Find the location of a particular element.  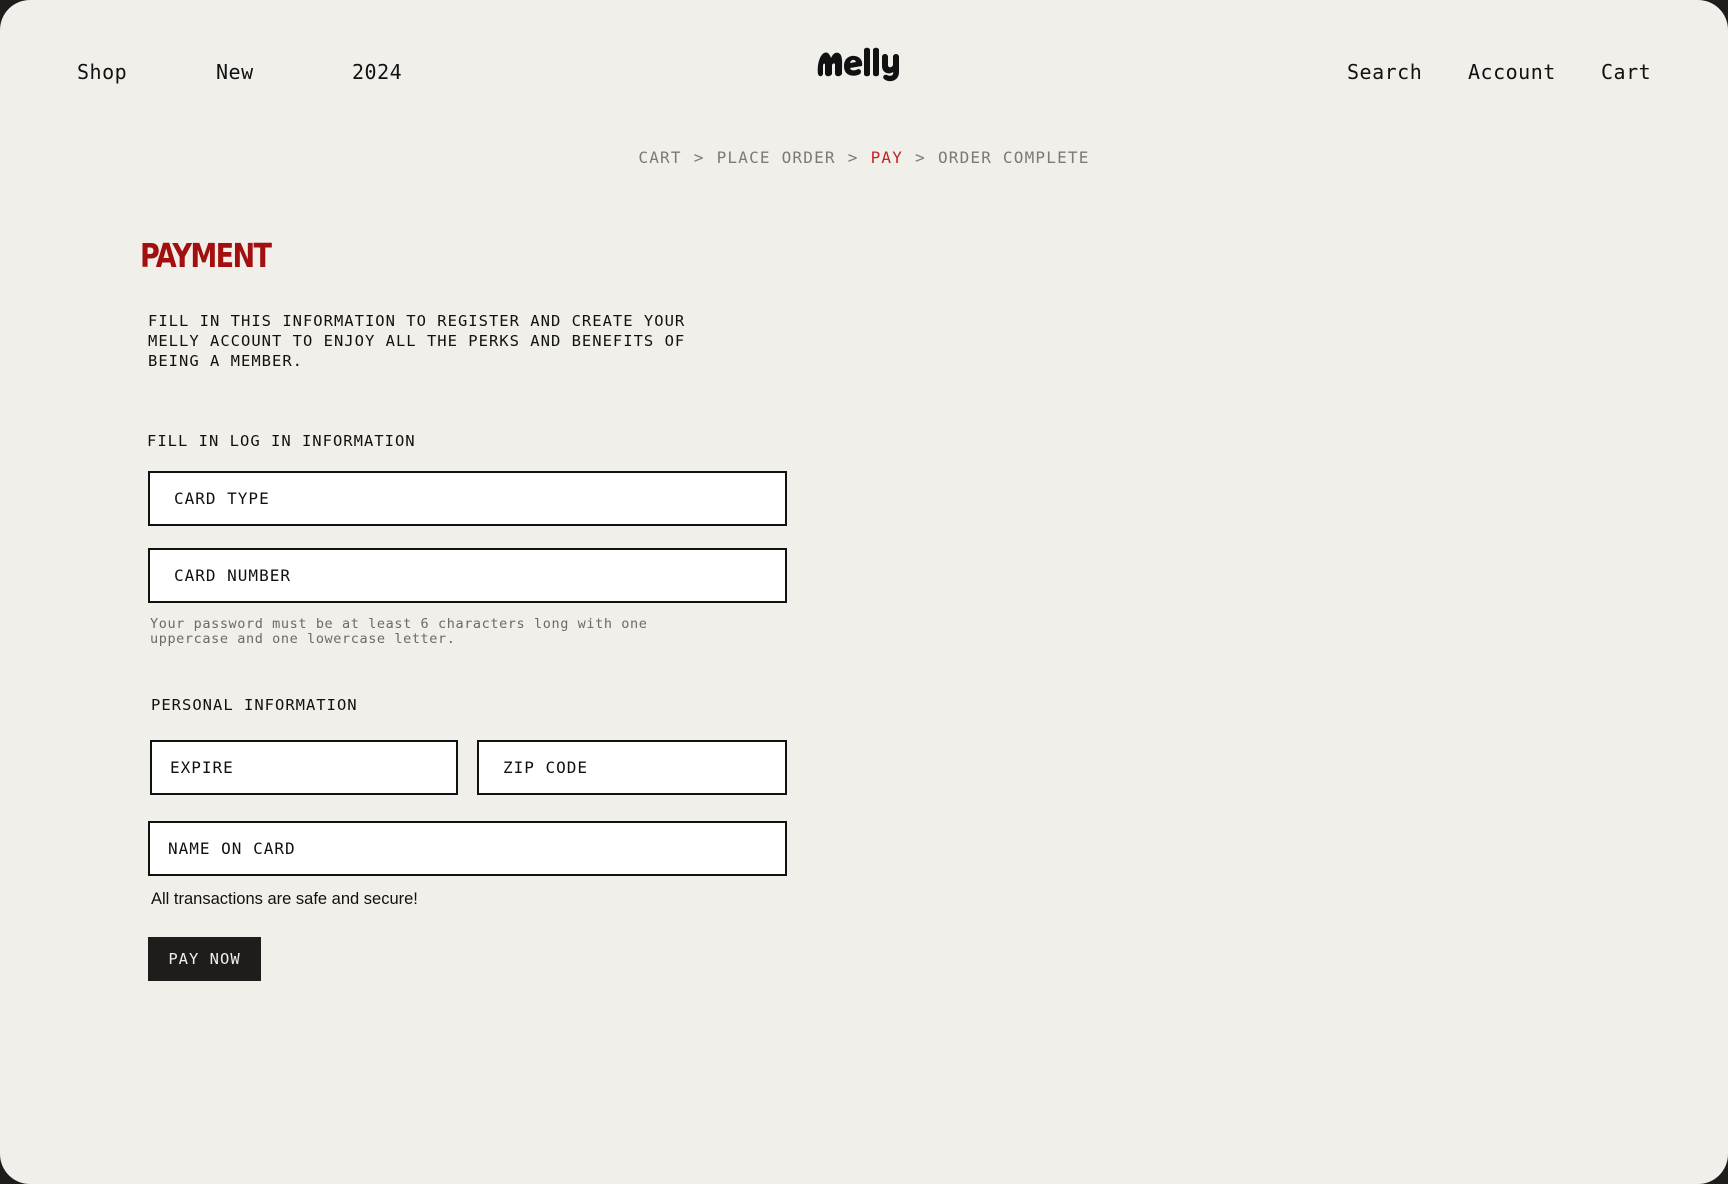

melly-logo is located at coordinates (863, 64).